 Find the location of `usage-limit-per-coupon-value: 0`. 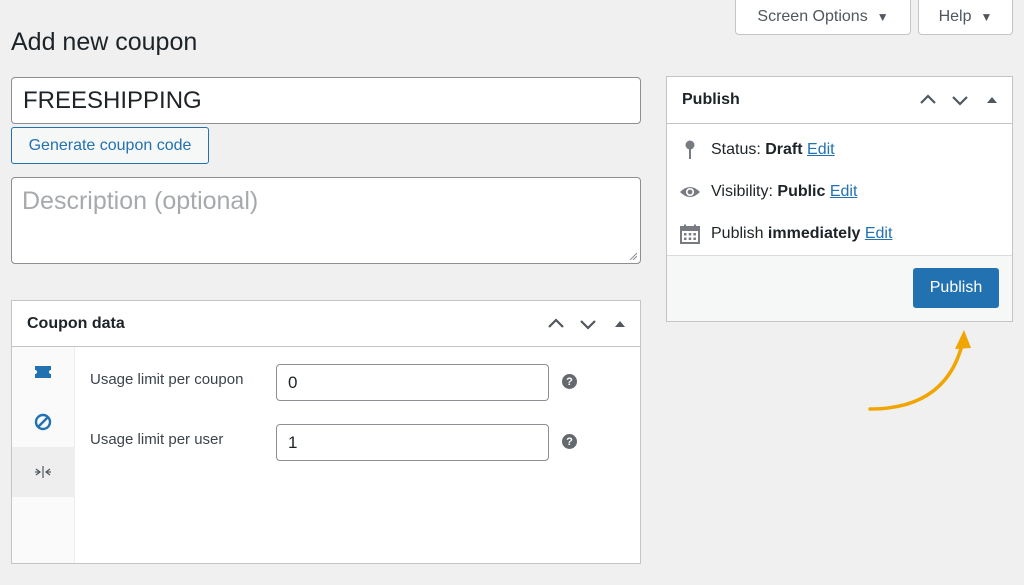

usage-limit-per-coupon-value: 0 is located at coordinates (293, 382).